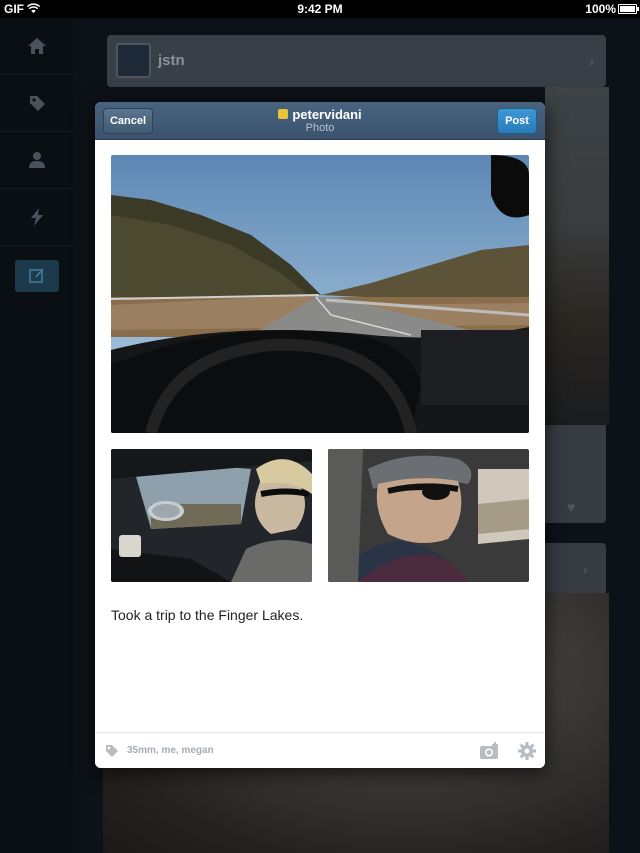  Describe the element at coordinates (327, 114) in the screenshot. I see `blog-name: petervidani` at that location.